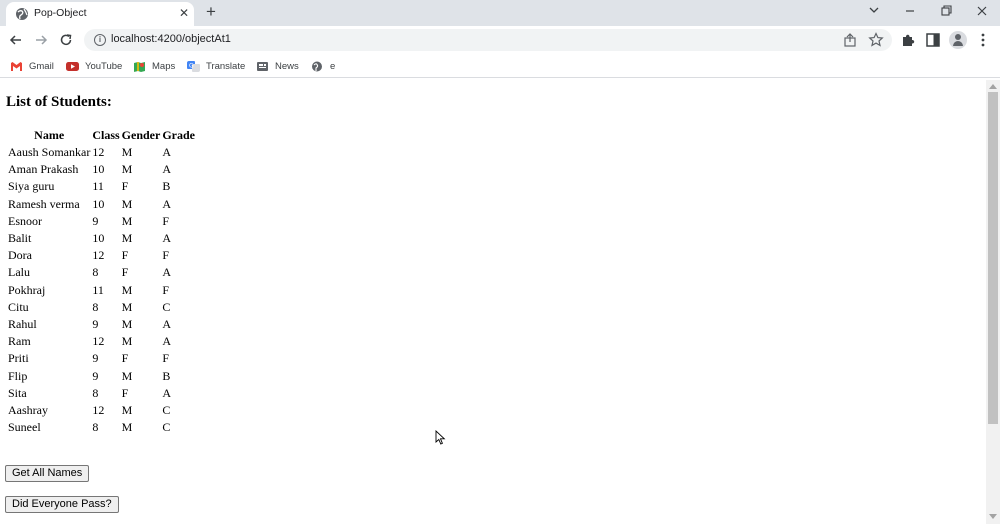 Image resolution: width=1000 pixels, height=524 pixels. Describe the element at coordinates (277, 66) in the screenshot. I see `bookmark-news: News` at that location.